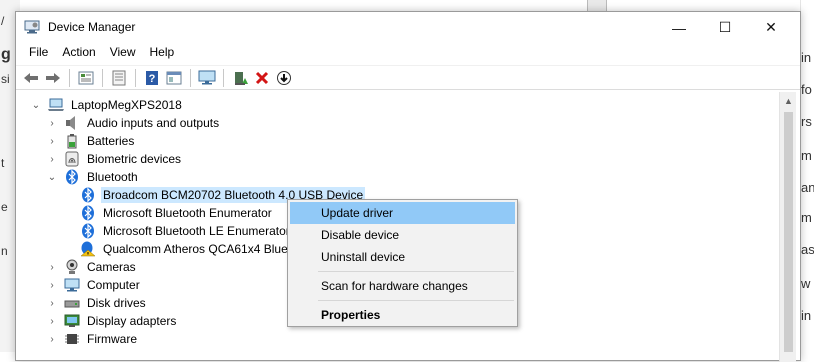  I want to click on menu-disable-device: Disable device, so click(402, 235).